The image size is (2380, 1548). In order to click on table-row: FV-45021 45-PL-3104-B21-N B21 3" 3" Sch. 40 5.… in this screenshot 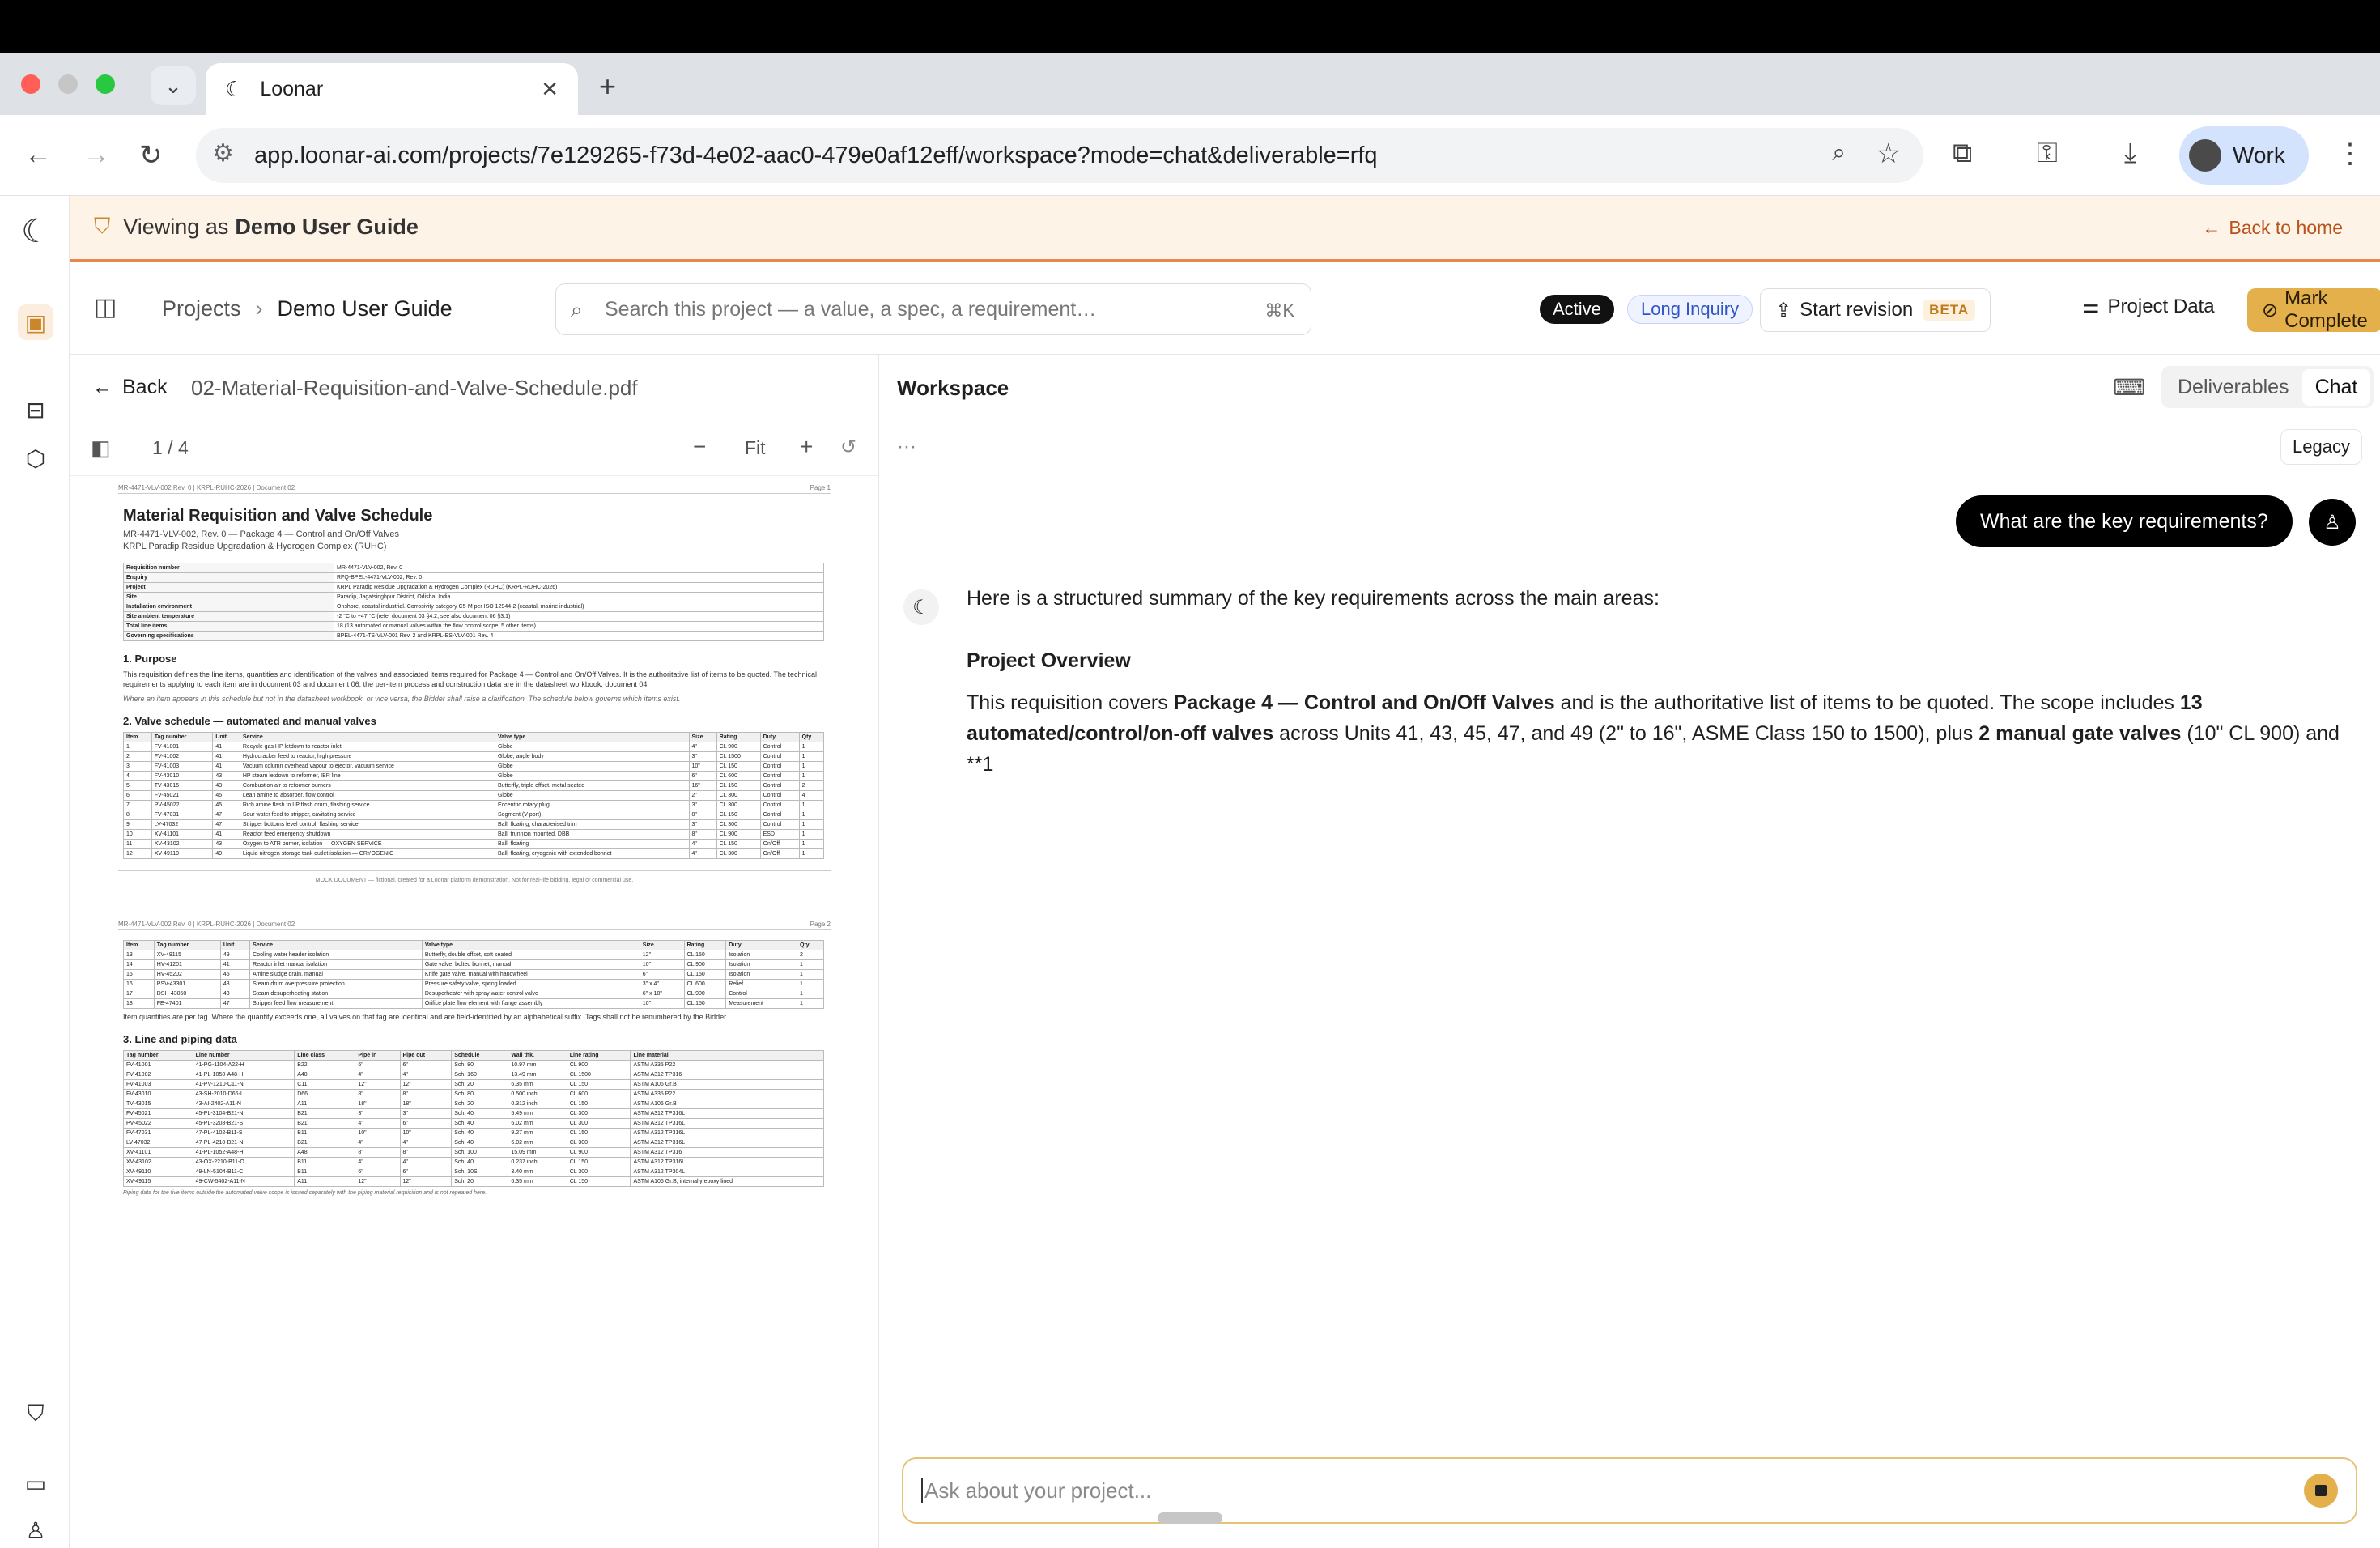, I will do `click(474, 1114)`.